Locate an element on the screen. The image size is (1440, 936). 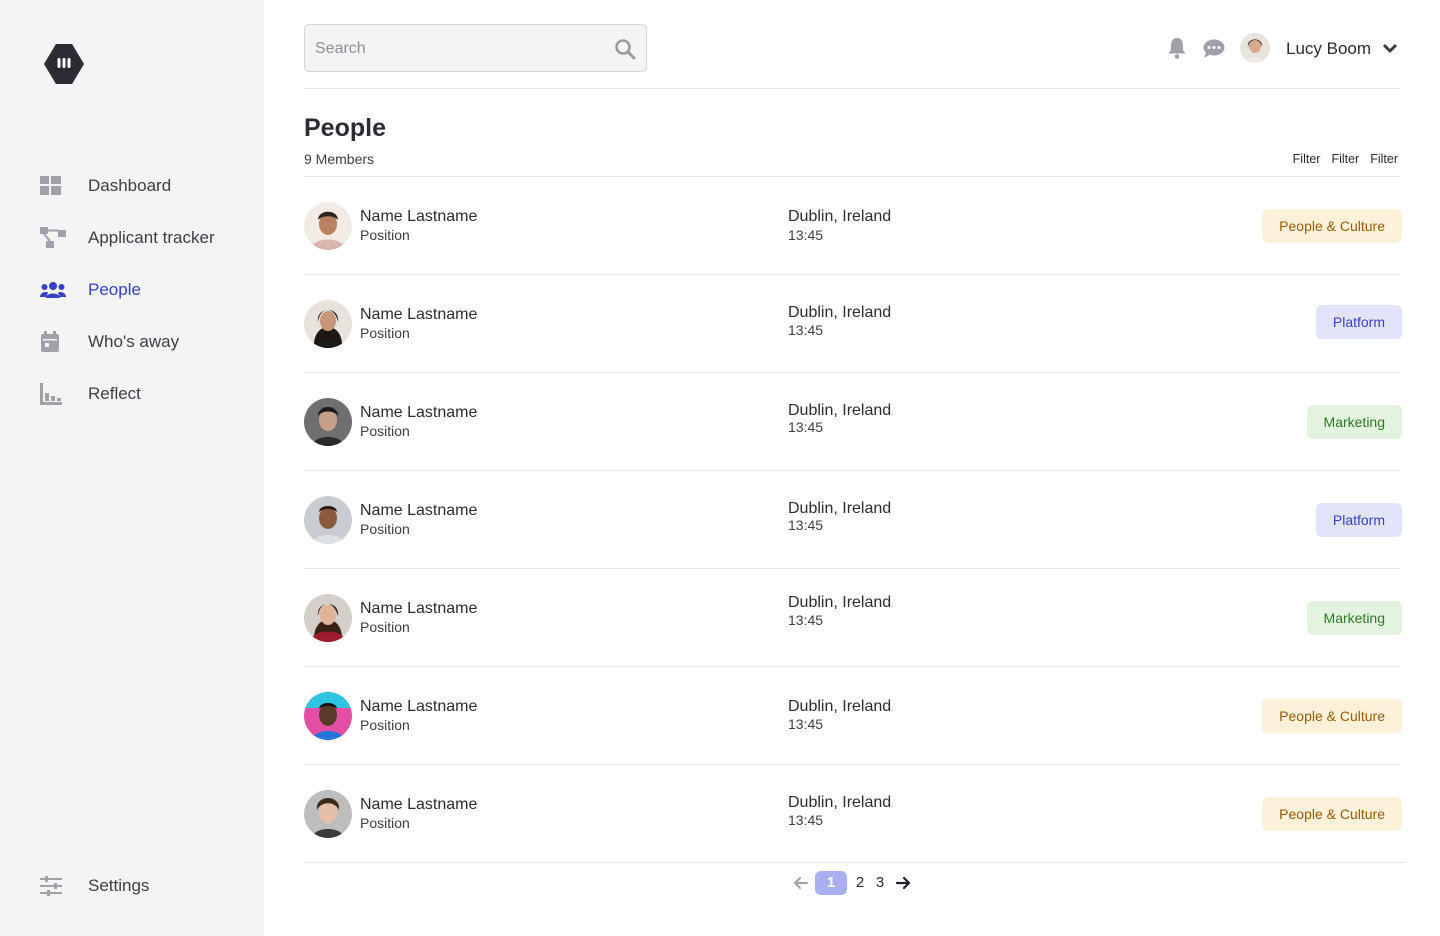
search-box is located at coordinates (475, 48).